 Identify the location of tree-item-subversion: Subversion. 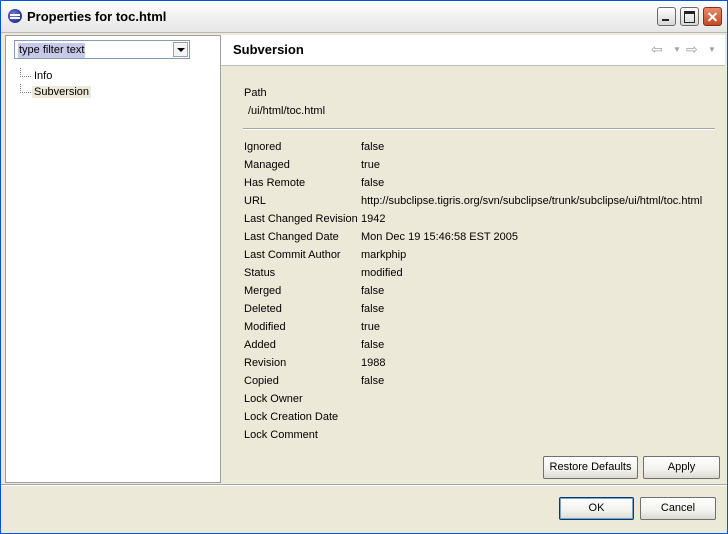
(56, 92).